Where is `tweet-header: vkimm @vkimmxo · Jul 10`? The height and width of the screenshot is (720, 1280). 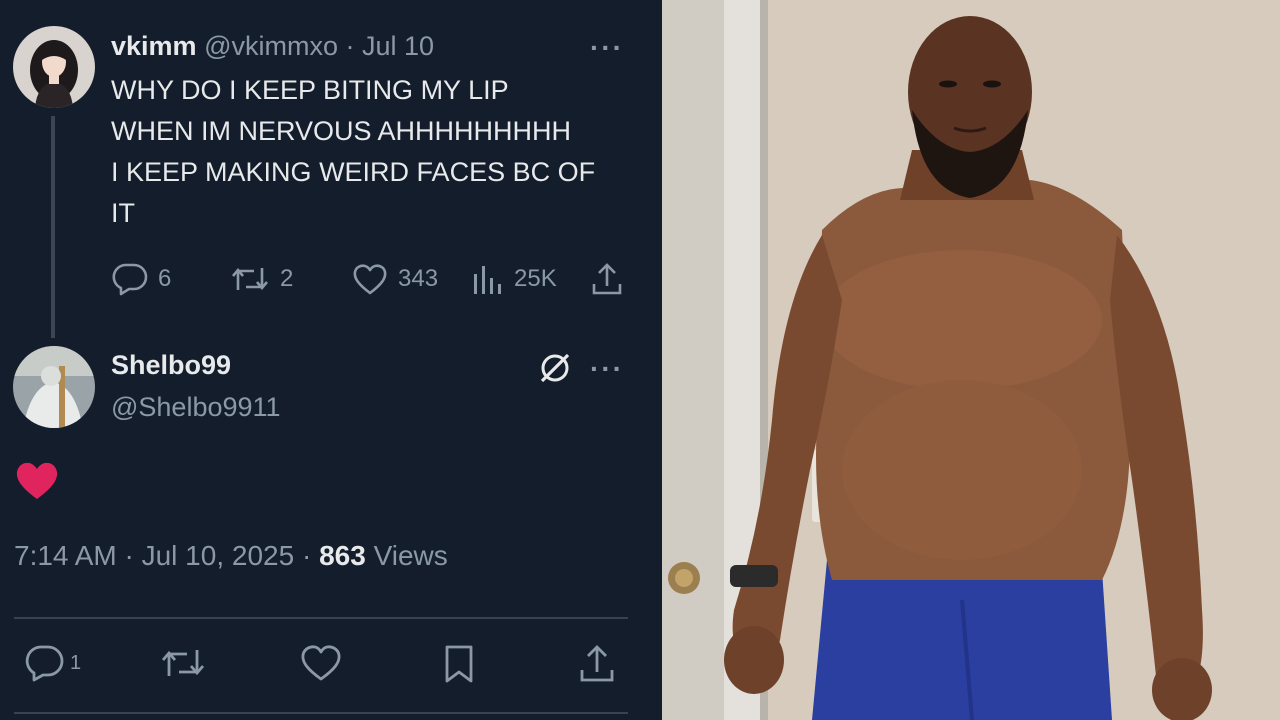
tweet-header: vkimm @vkimmxo · Jul 10 is located at coordinates (272, 46).